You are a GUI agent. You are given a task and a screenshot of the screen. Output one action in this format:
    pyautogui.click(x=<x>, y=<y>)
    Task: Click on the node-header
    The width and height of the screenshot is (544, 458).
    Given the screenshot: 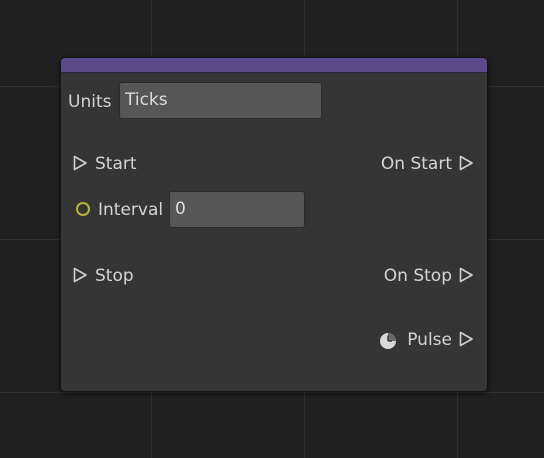 What is the action you would take?
    pyautogui.click(x=274, y=65)
    